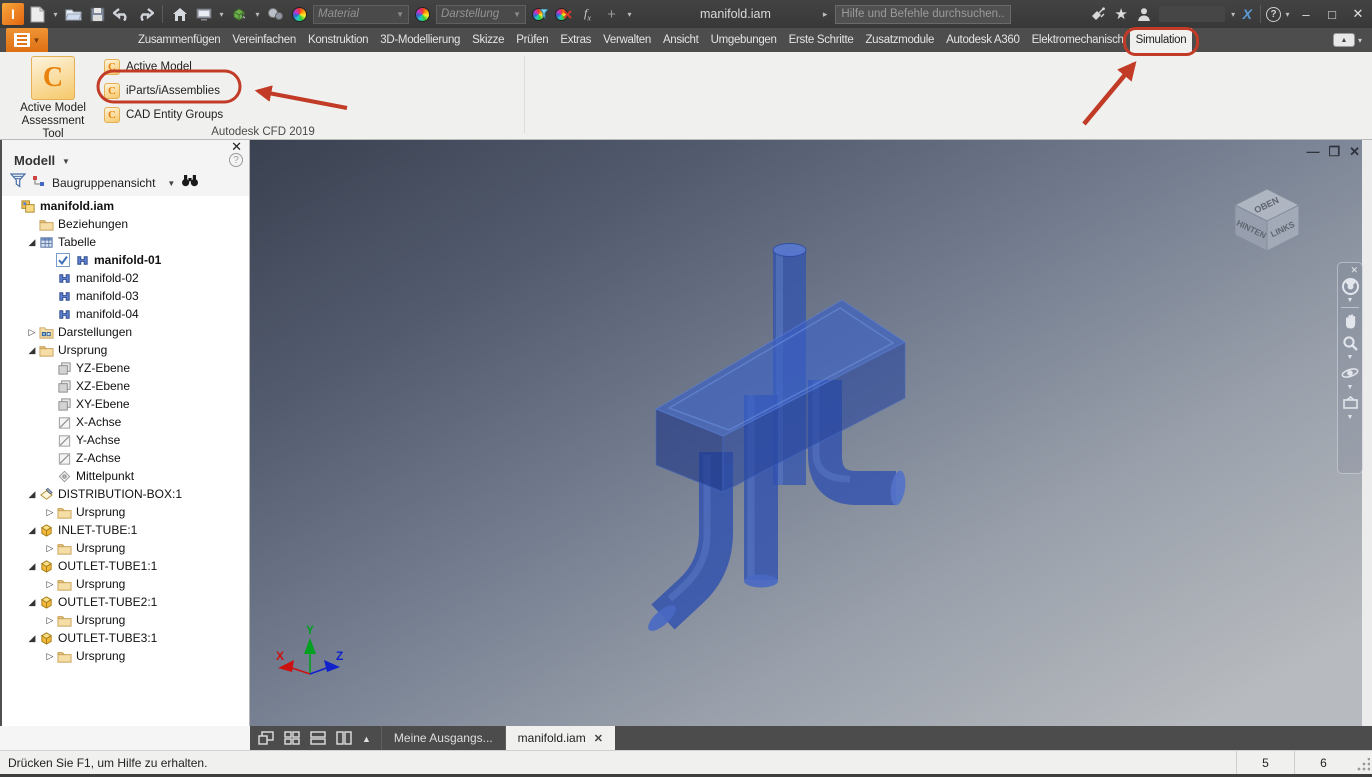 The width and height of the screenshot is (1372, 777). What do you see at coordinates (1191, 14) in the screenshot?
I see `sign-in-area` at bounding box center [1191, 14].